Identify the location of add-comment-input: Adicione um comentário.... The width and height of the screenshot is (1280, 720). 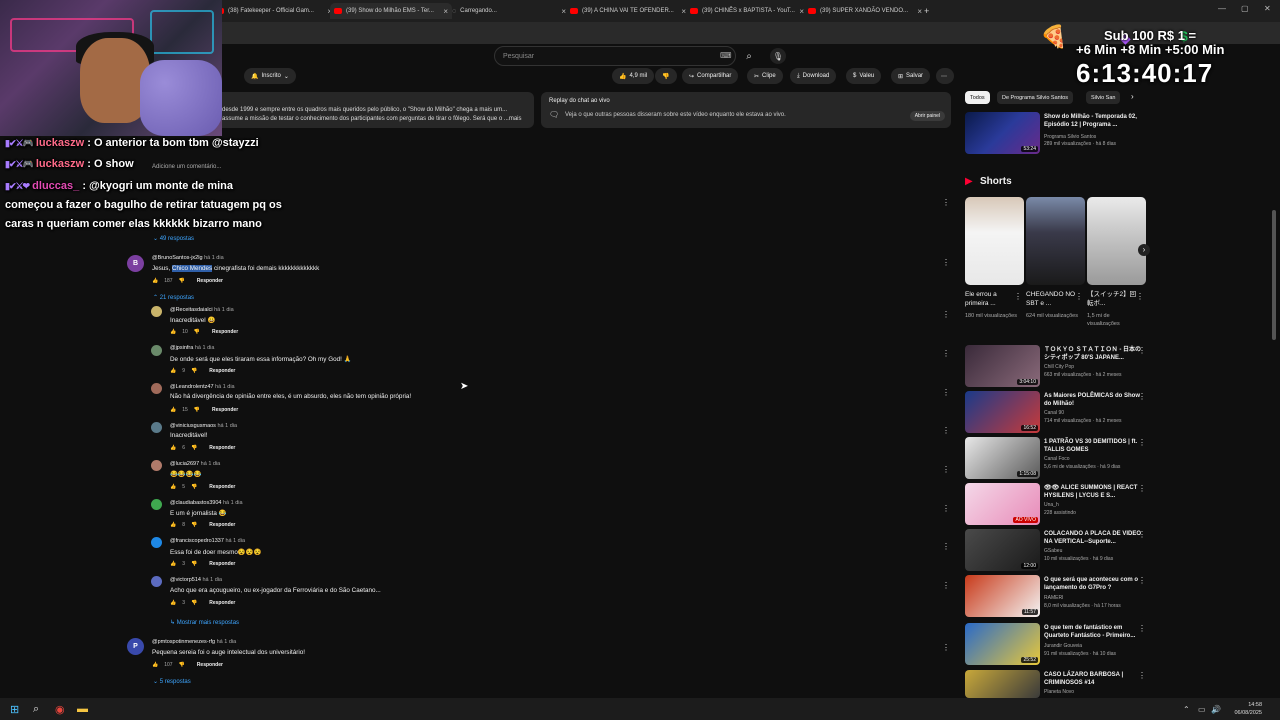
(186, 167).